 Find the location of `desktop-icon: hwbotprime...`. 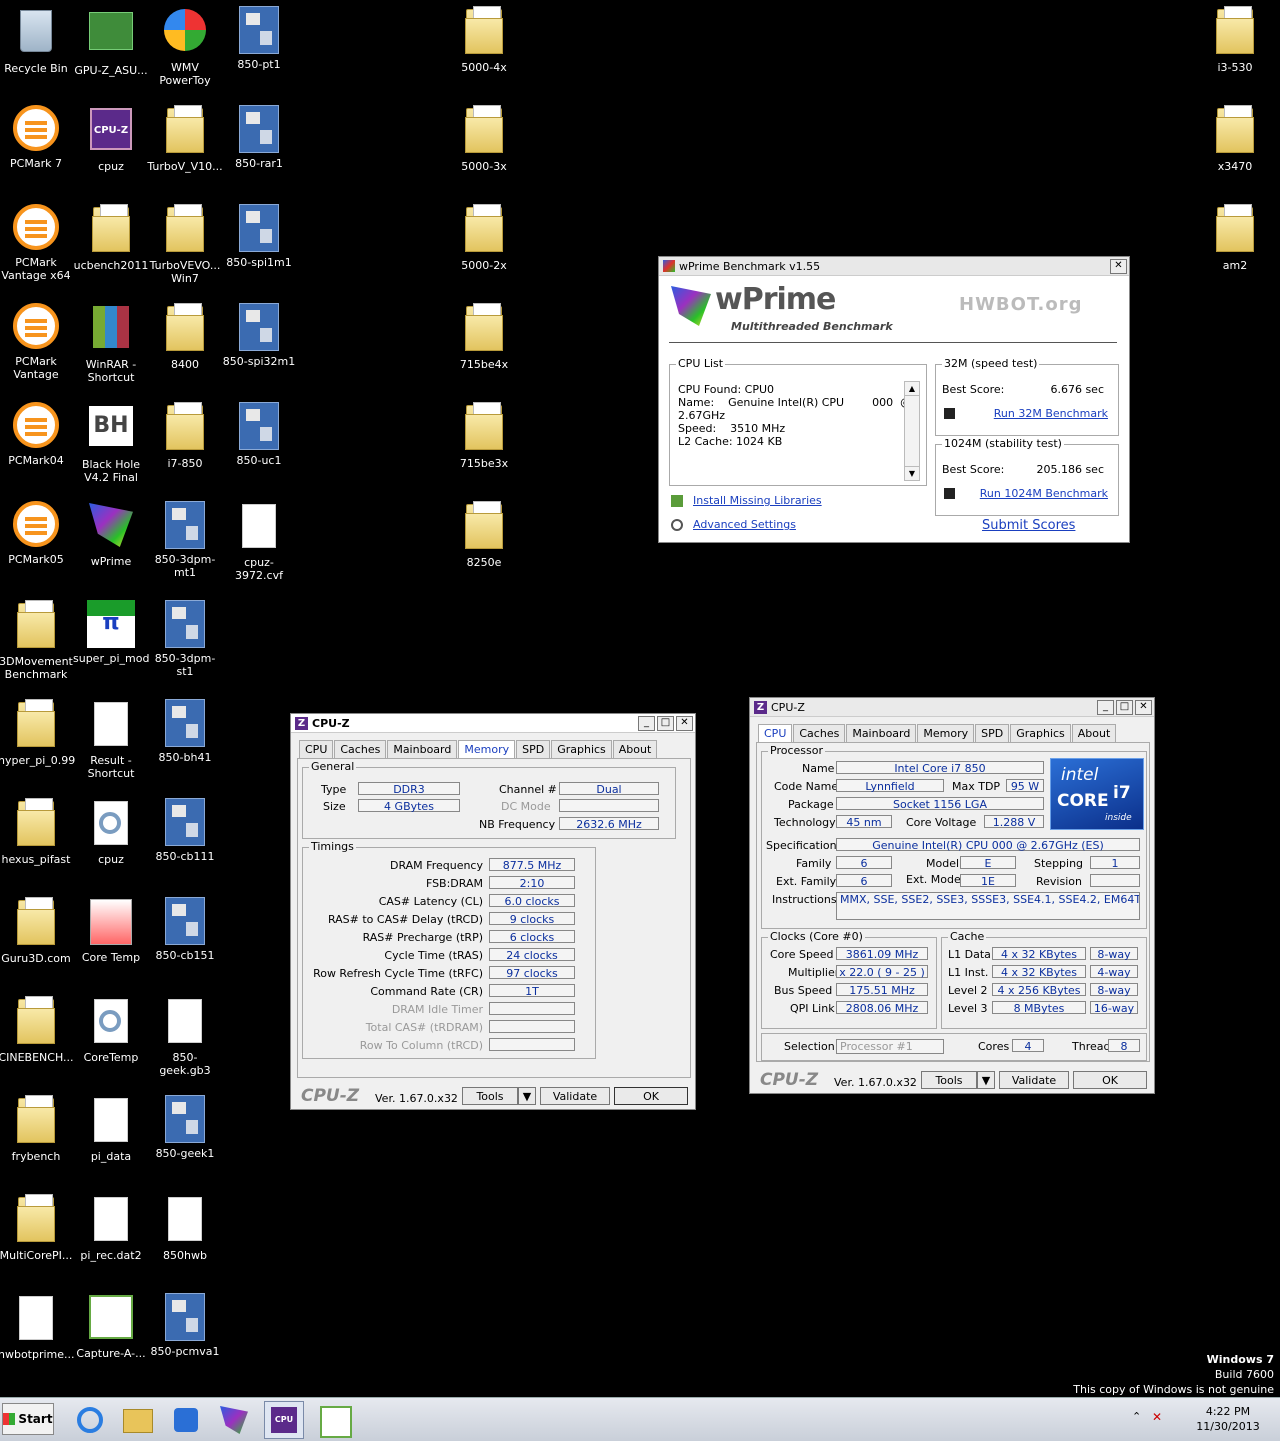

desktop-icon: hwbotprime... is located at coordinates (37, 1327).